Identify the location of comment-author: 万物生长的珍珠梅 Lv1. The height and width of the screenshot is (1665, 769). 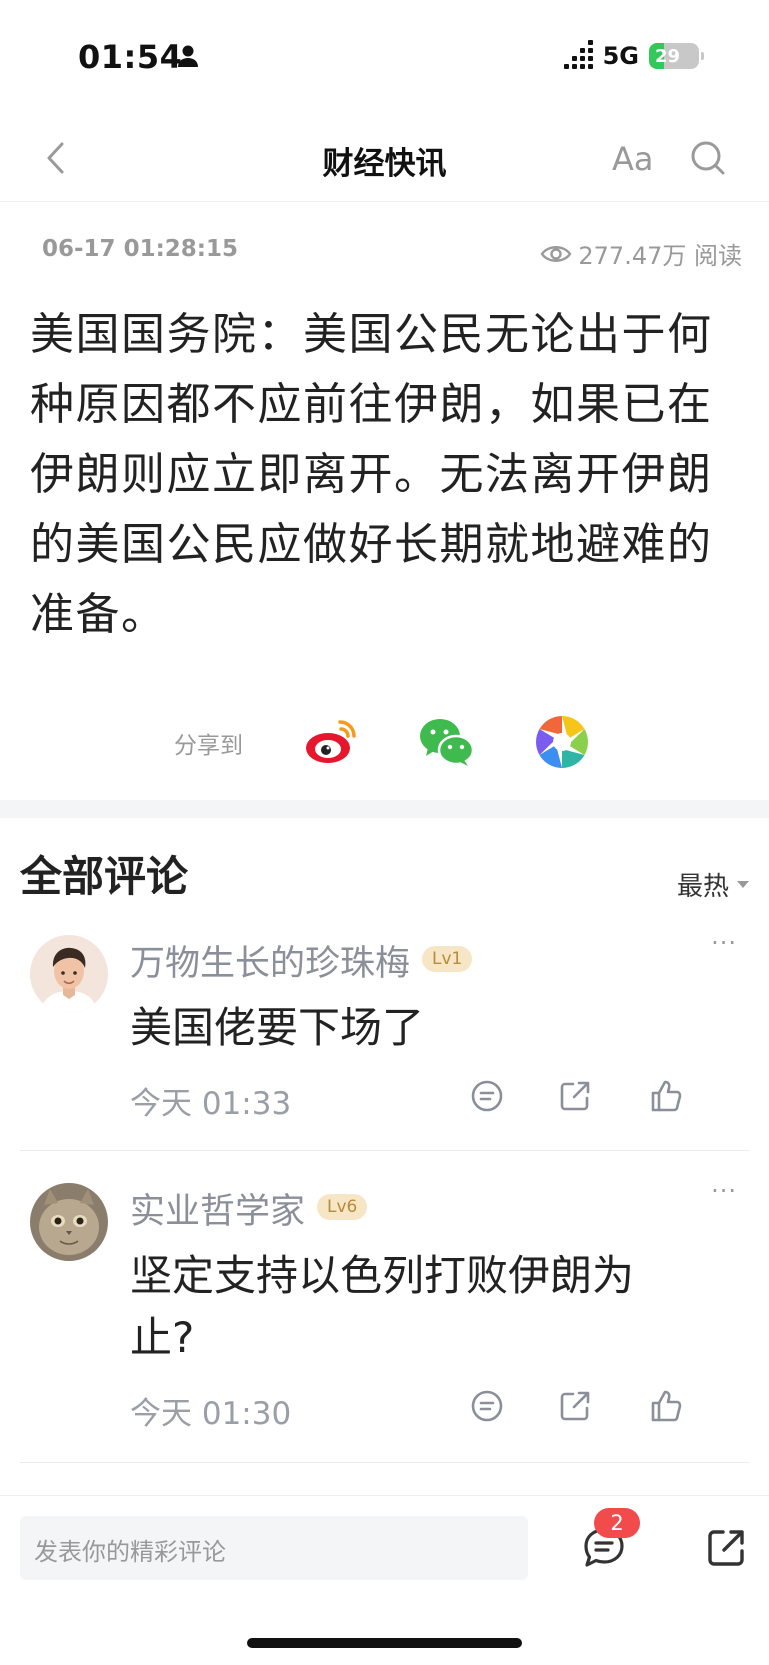
(301, 960).